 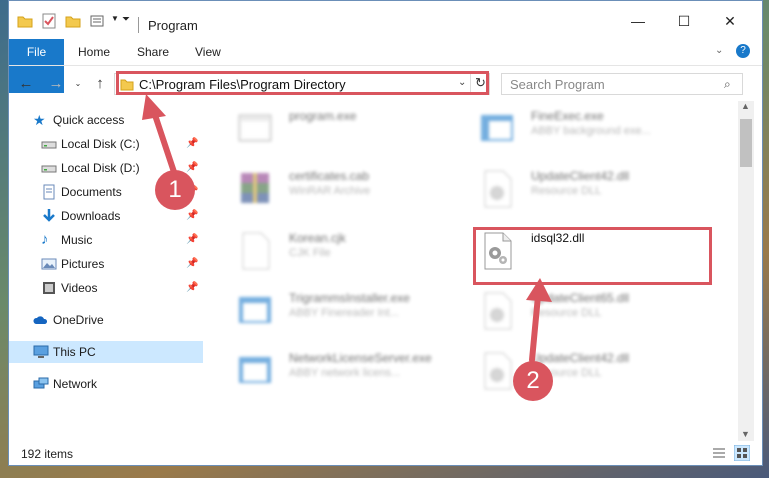 I want to click on callout-1: 1, so click(x=175, y=190).